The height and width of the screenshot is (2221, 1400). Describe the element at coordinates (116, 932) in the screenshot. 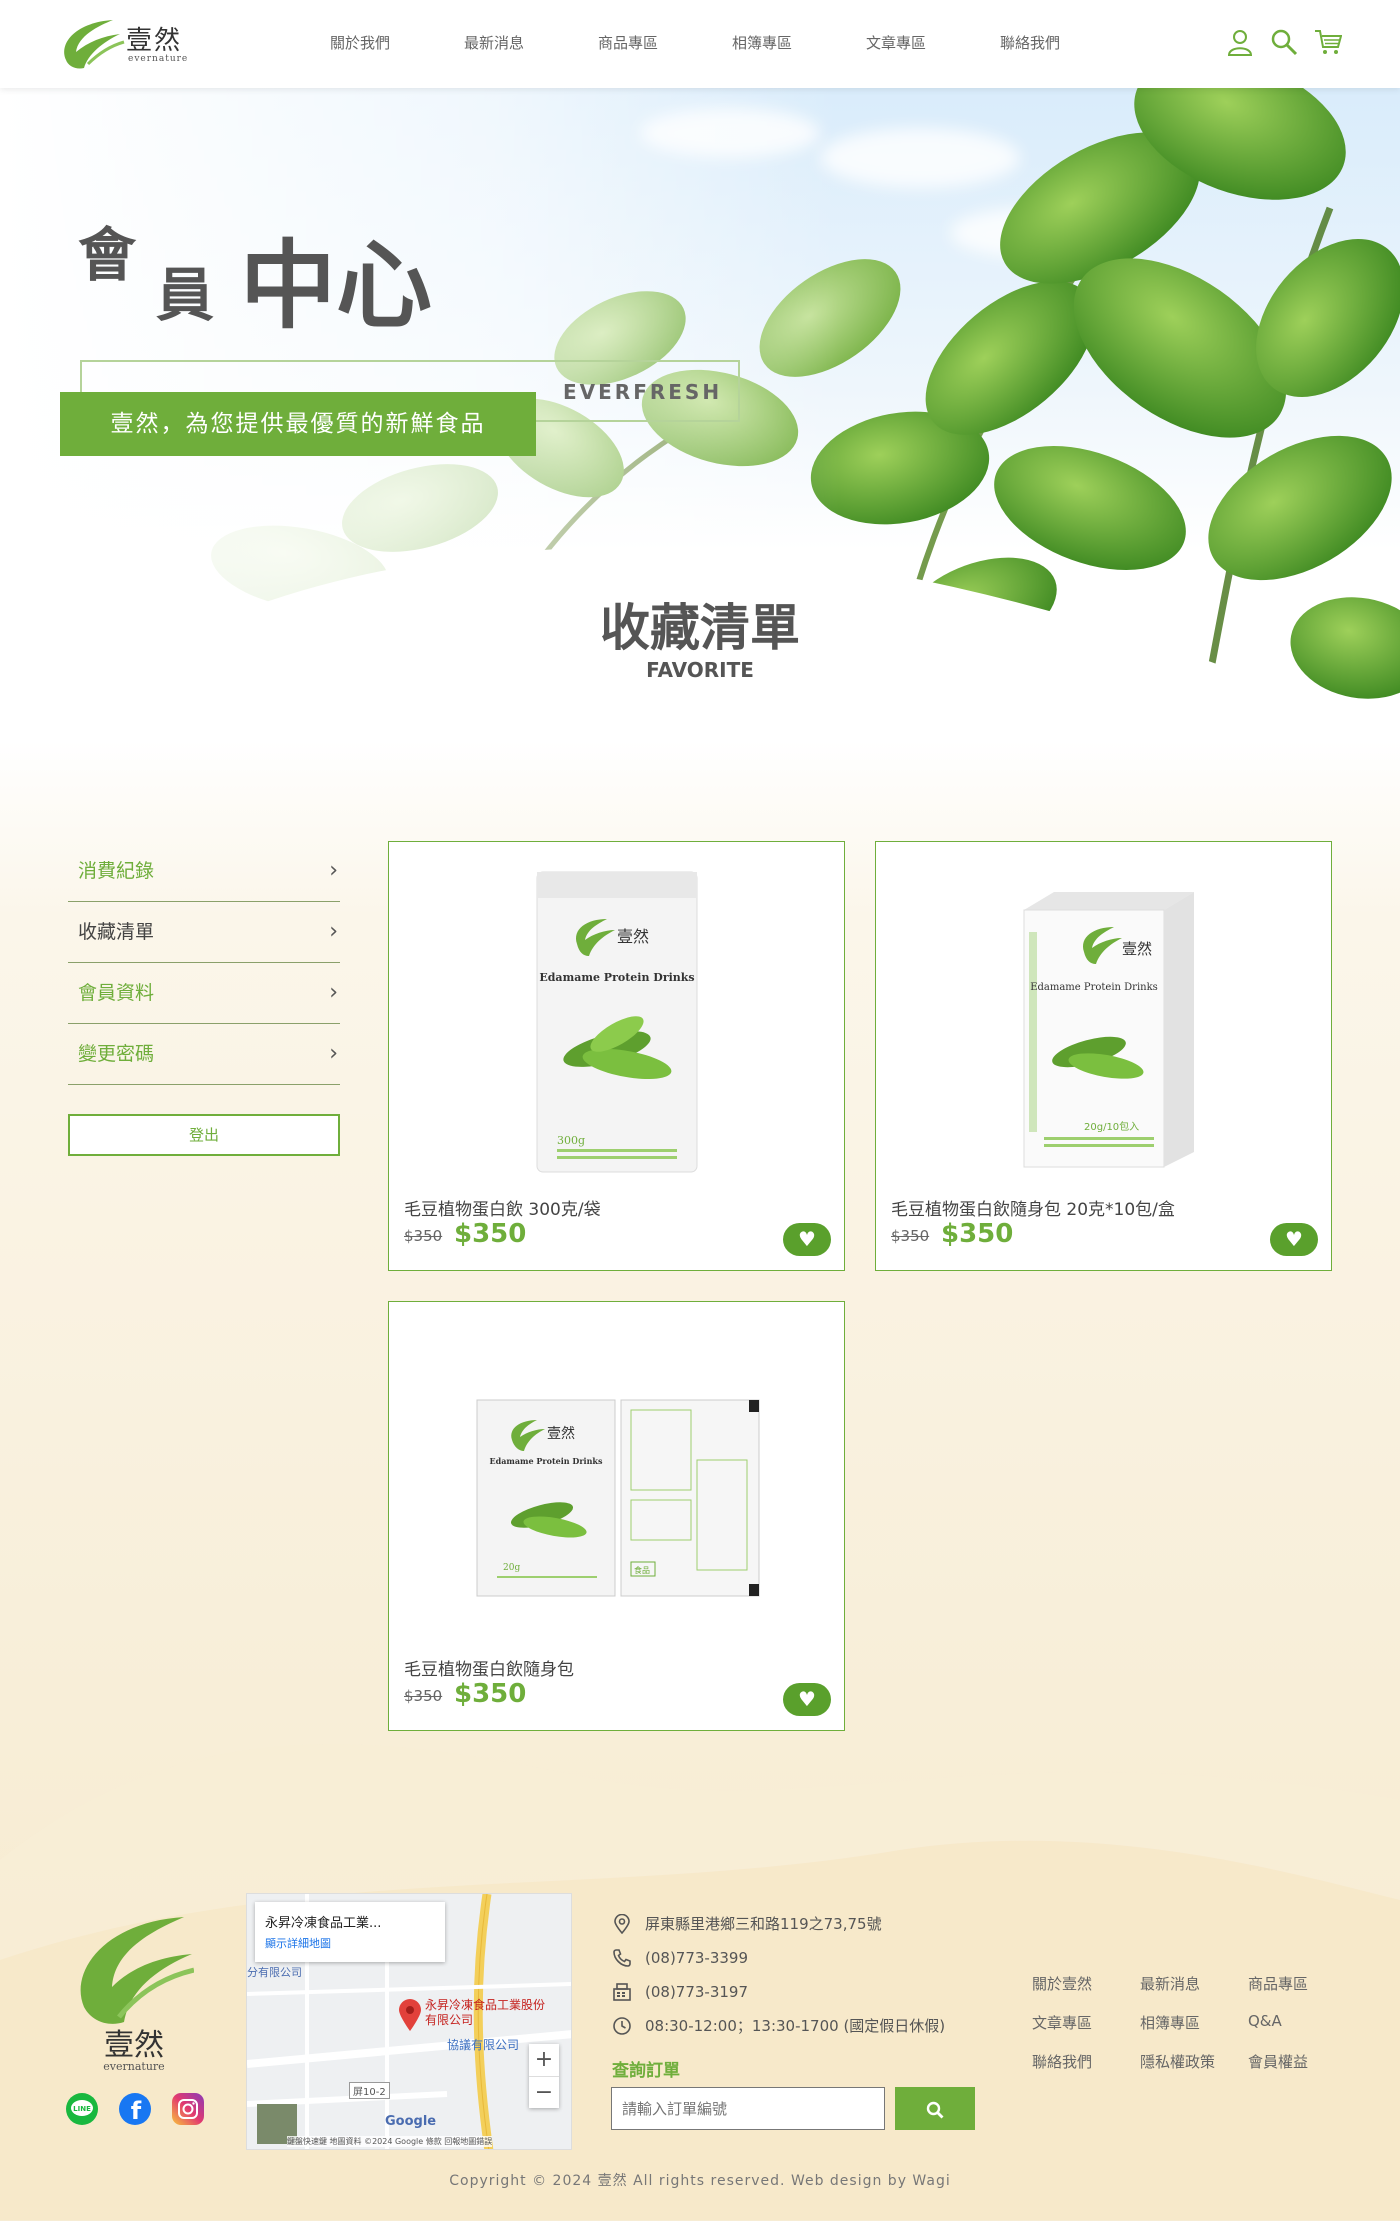

I see `sidebar-item-label: 收藏清單` at that location.